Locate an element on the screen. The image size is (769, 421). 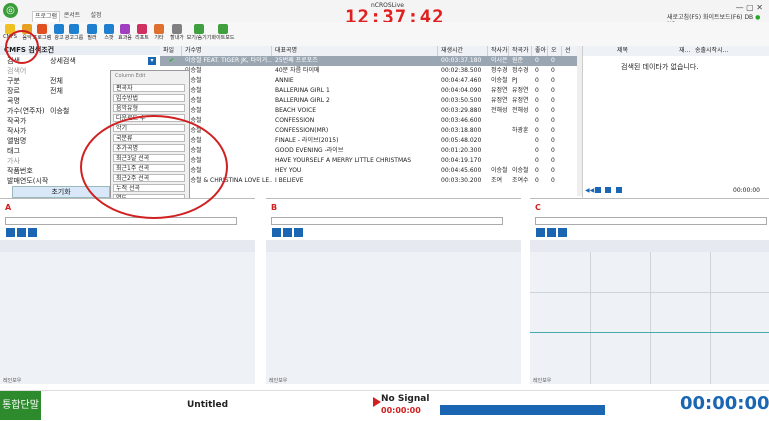
table-header: 작사가 is located at coordinates (498, 51).